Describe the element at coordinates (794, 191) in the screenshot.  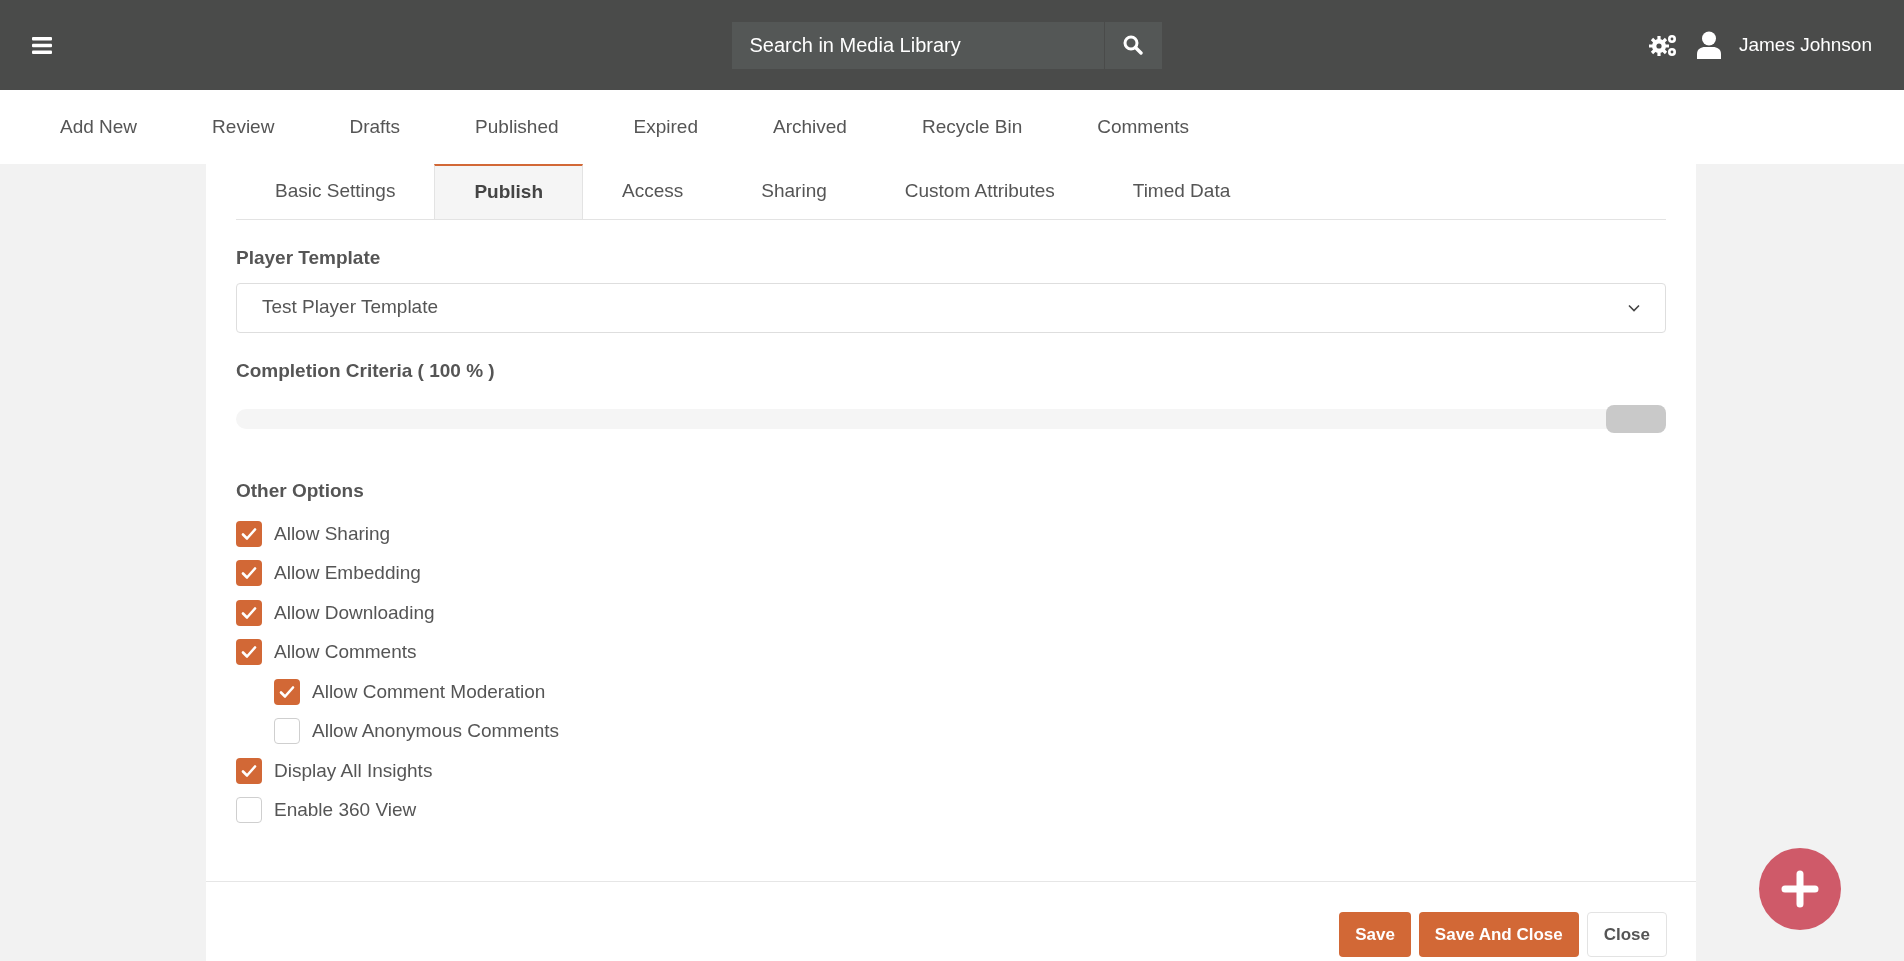
I see `tab: Sharing` at that location.